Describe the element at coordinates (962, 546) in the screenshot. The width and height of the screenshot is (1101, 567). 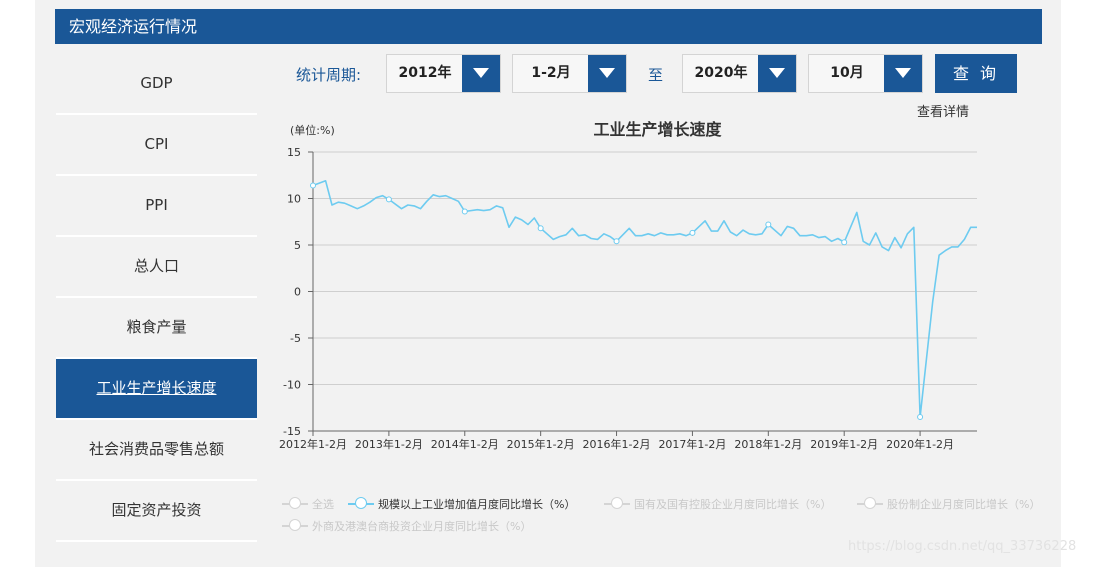
I see `watermark-text: https://blog.csdn.net/qq_33736228` at that location.